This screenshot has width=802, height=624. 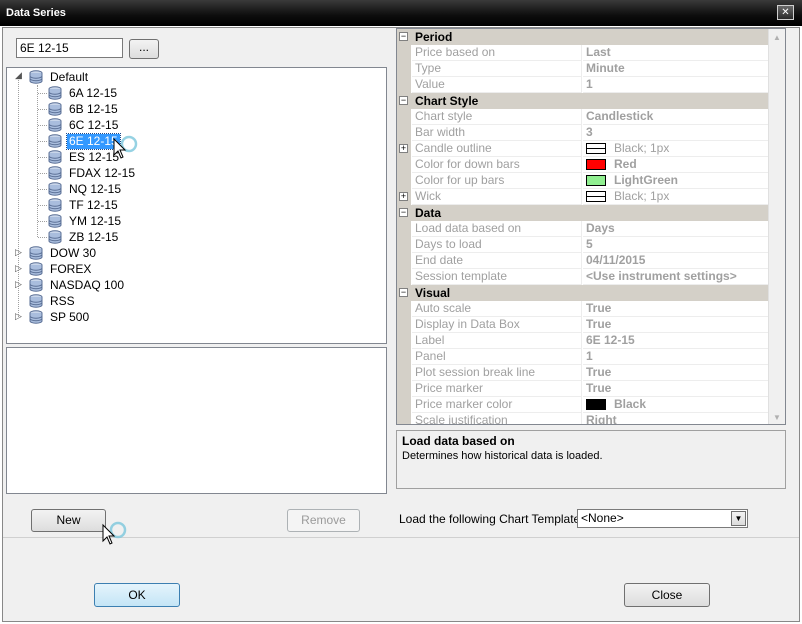 What do you see at coordinates (676, 341) in the screenshot?
I see `property-value: 6E 12-15` at bounding box center [676, 341].